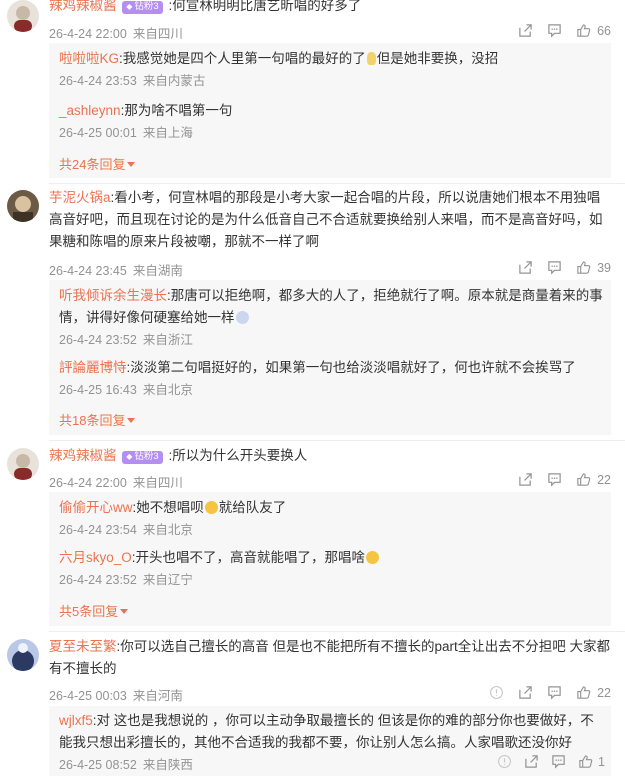 Image resolution: width=625 pixels, height=776 pixels. I want to click on bulb-emoji-icon, so click(371, 58).